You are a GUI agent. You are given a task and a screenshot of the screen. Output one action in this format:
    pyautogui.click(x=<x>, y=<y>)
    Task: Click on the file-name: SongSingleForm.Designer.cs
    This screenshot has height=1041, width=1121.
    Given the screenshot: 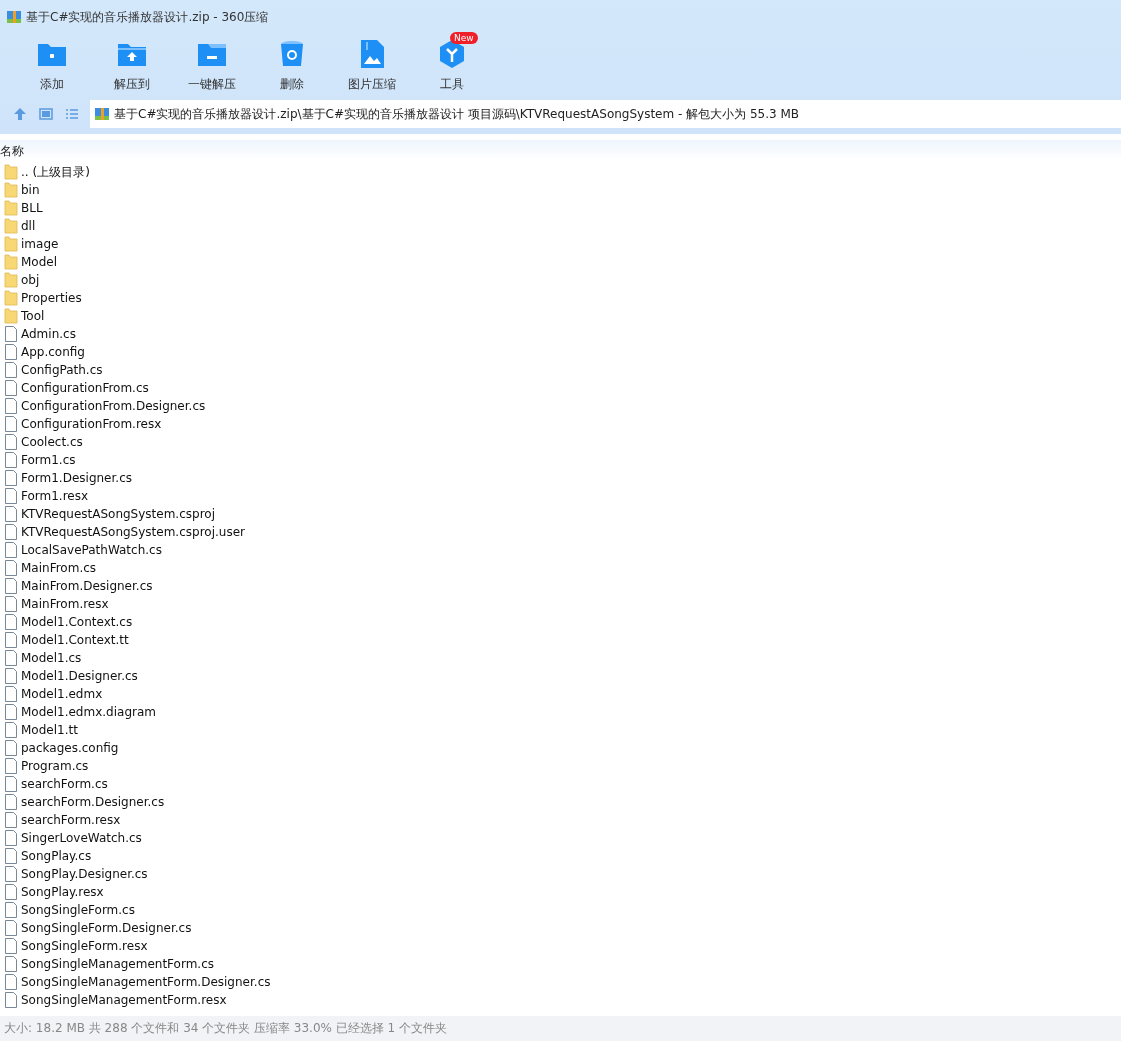 What is the action you would take?
    pyautogui.click(x=106, y=928)
    